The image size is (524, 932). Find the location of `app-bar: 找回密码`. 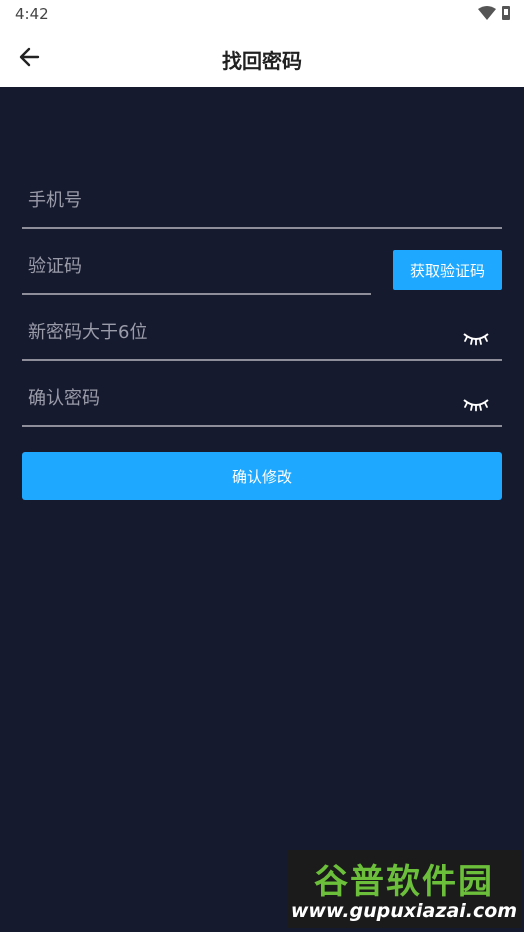

app-bar: 找回密码 is located at coordinates (262, 57).